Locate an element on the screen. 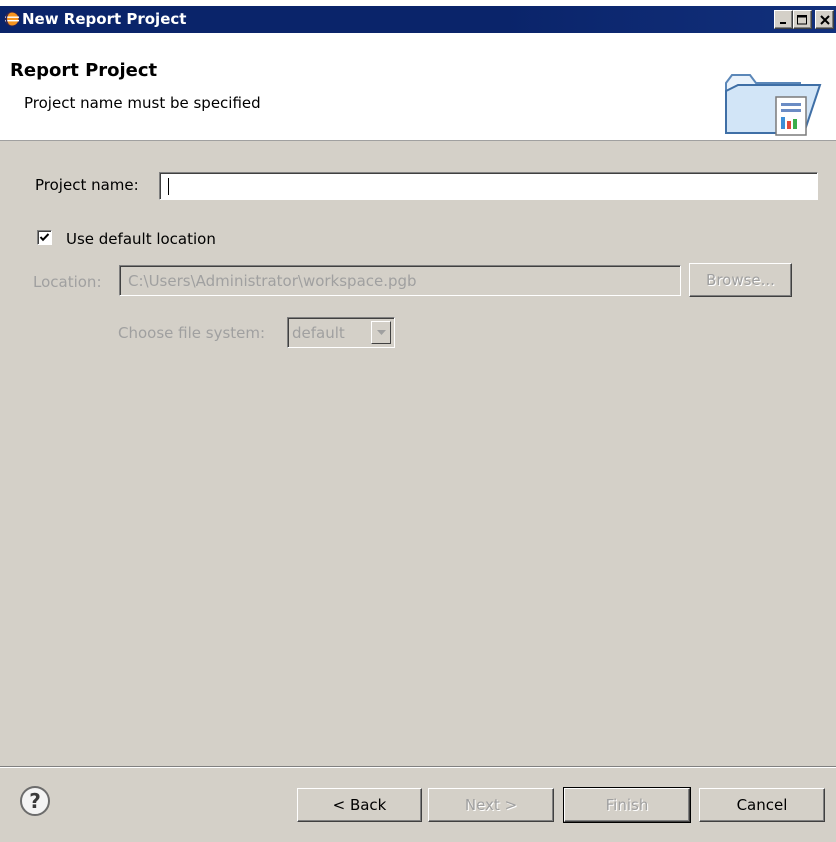  maximize-icon is located at coordinates (802, 19).